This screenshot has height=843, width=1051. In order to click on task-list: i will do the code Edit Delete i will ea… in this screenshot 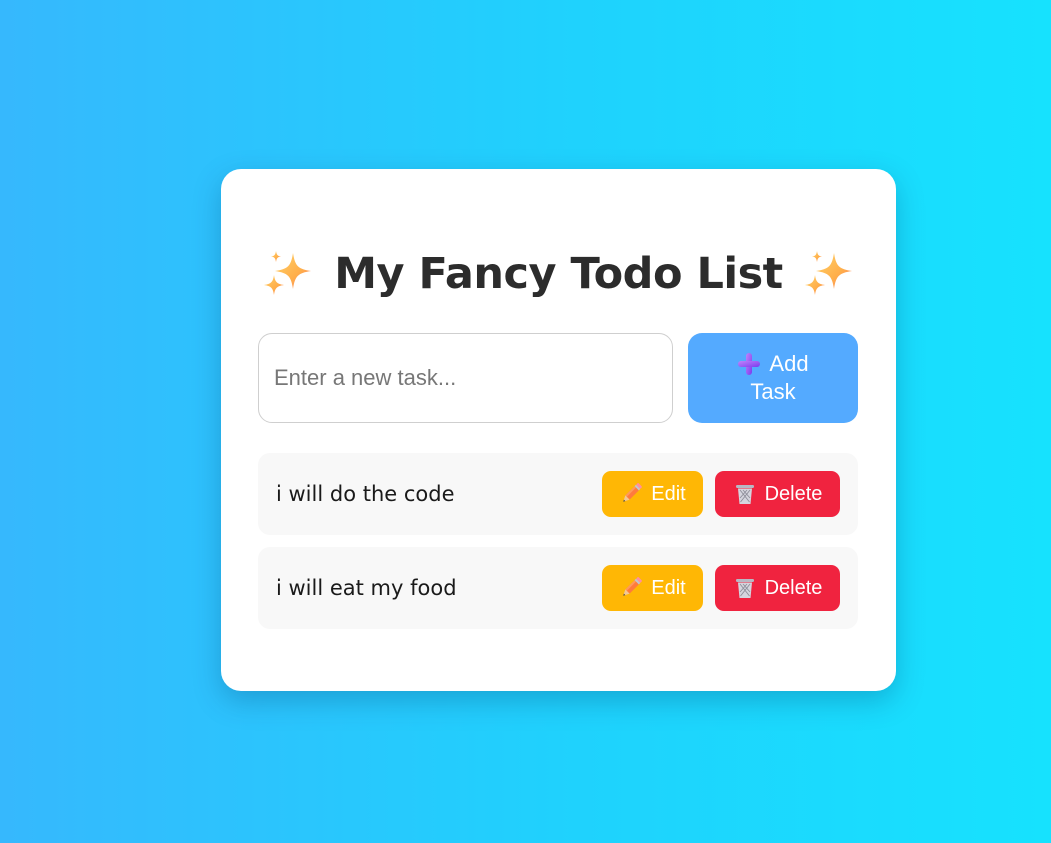, I will do `click(558, 547)`.